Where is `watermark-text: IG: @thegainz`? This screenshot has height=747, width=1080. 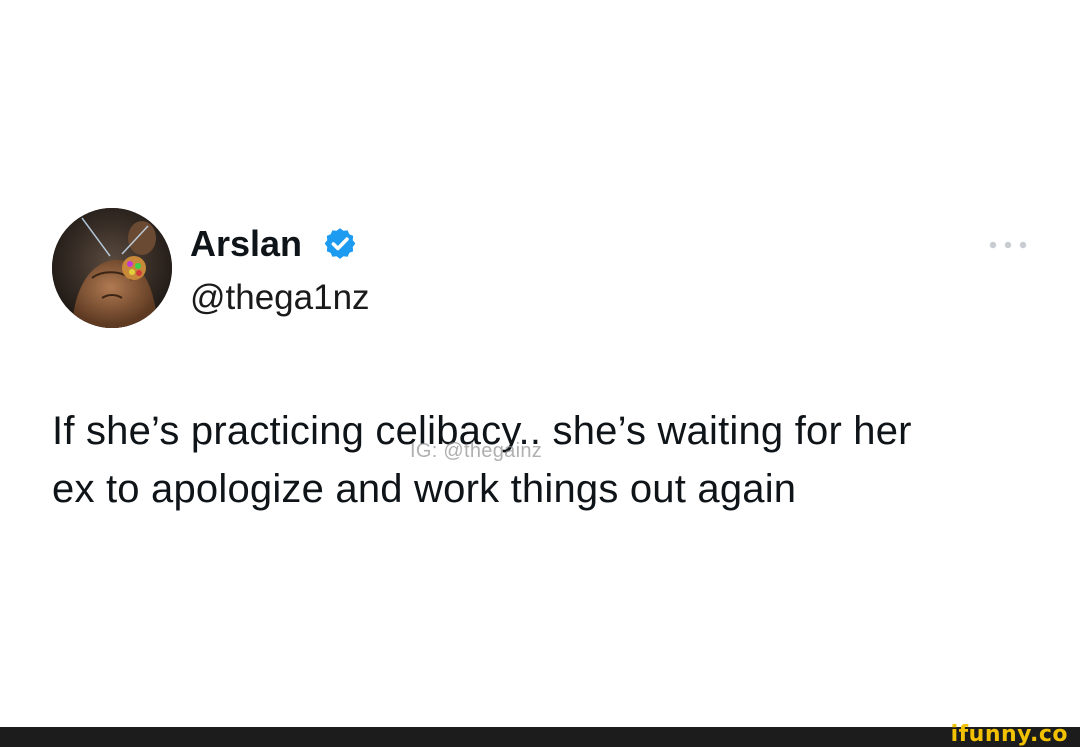
watermark-text: IG: @thegainz is located at coordinates (476, 451).